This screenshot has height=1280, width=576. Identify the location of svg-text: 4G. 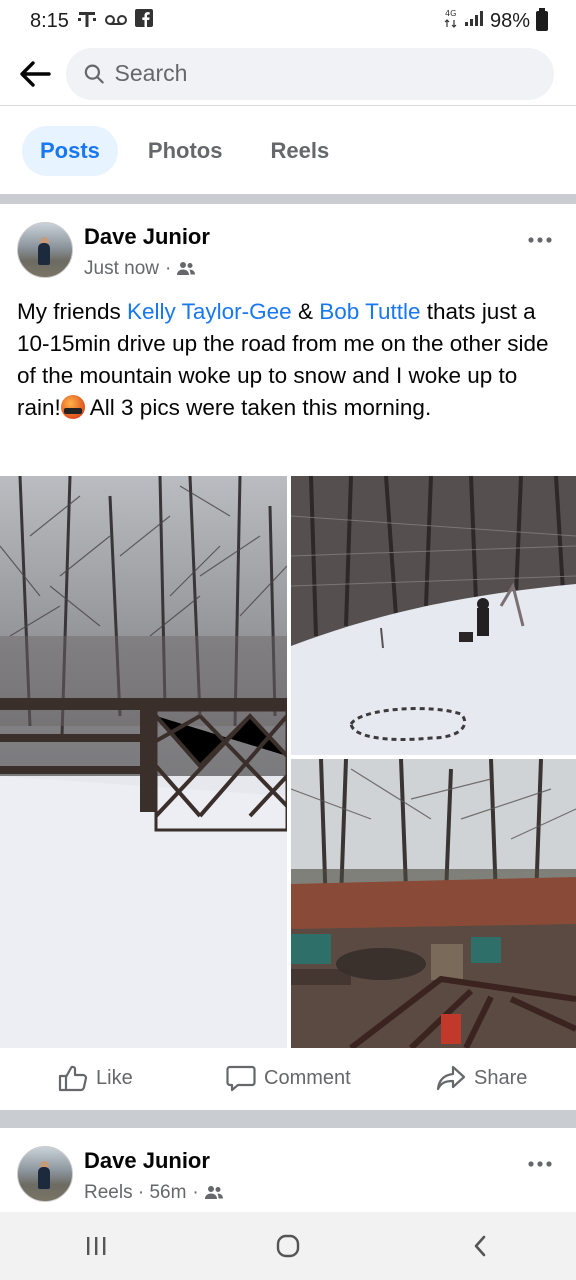
(450, 13).